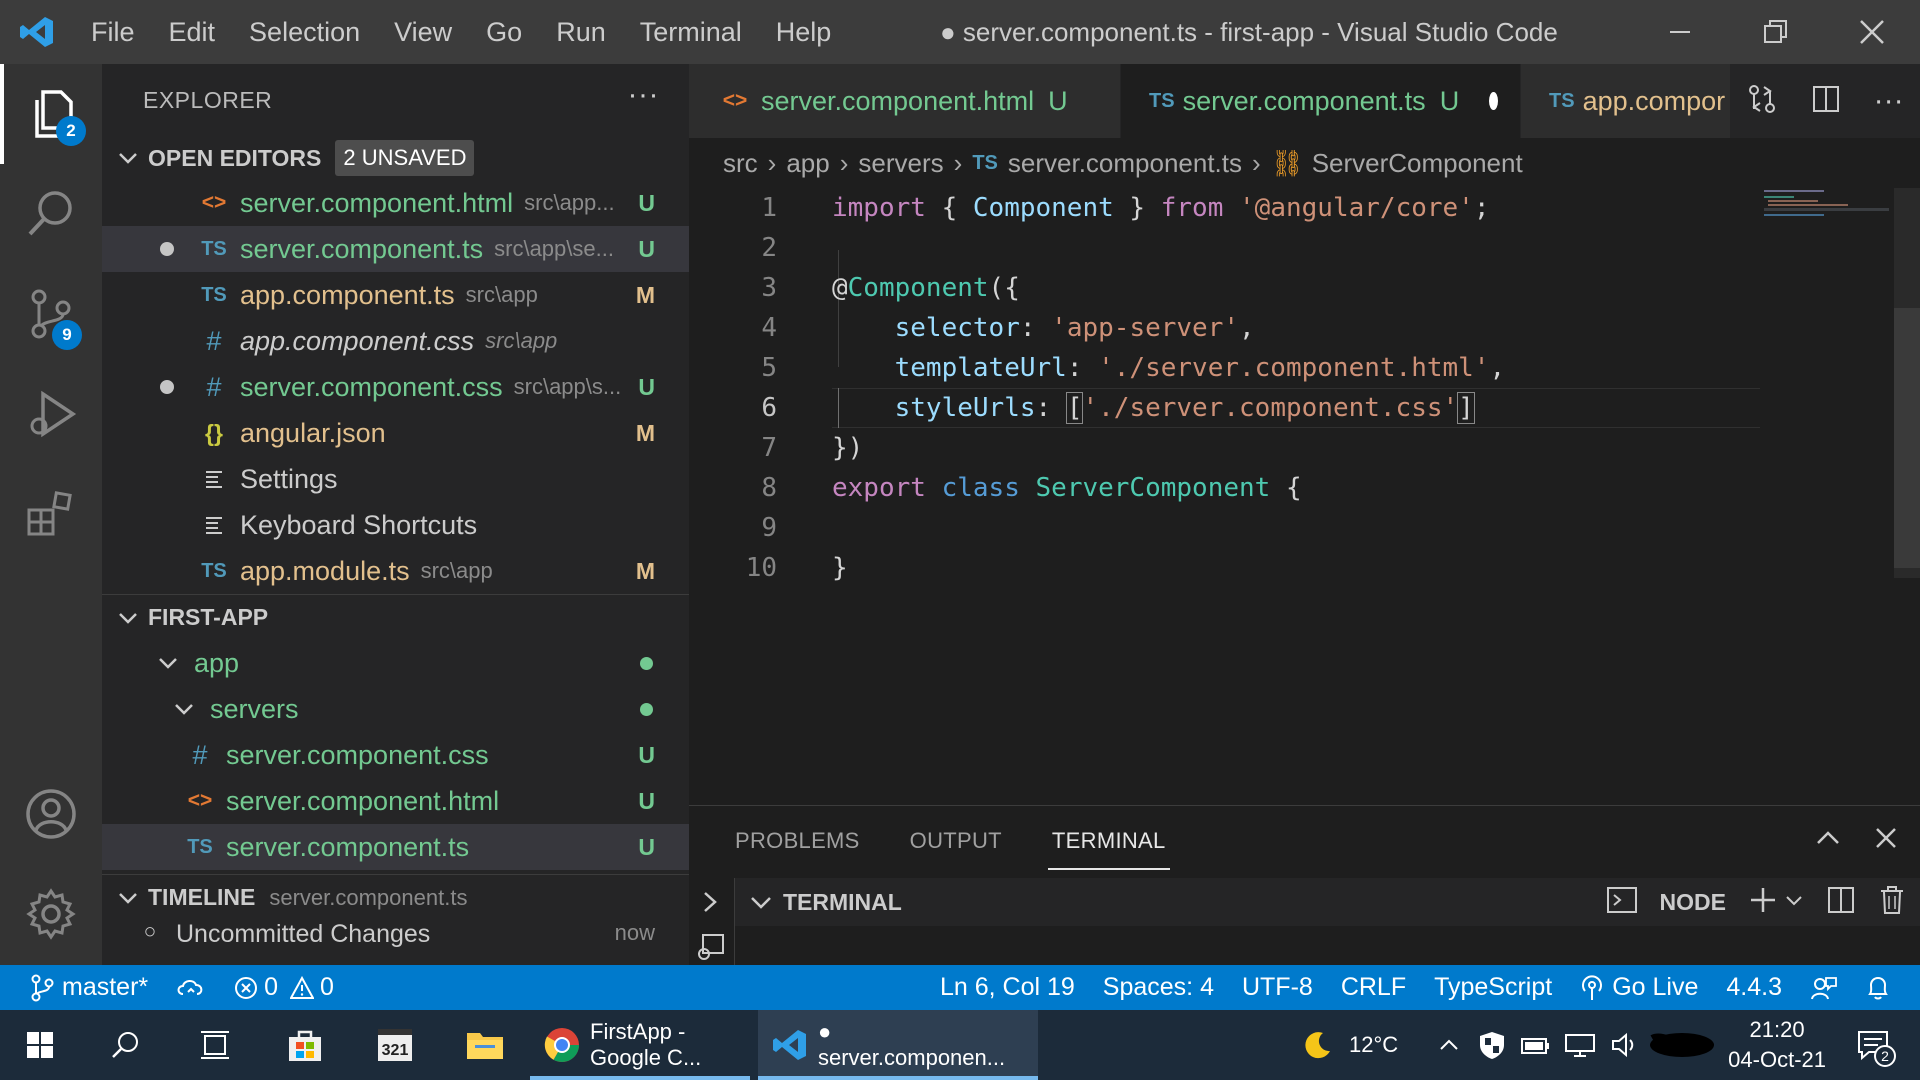  Describe the element at coordinates (1007, 987) in the screenshot. I see `cursor-position: Ln 6, Col 19` at that location.